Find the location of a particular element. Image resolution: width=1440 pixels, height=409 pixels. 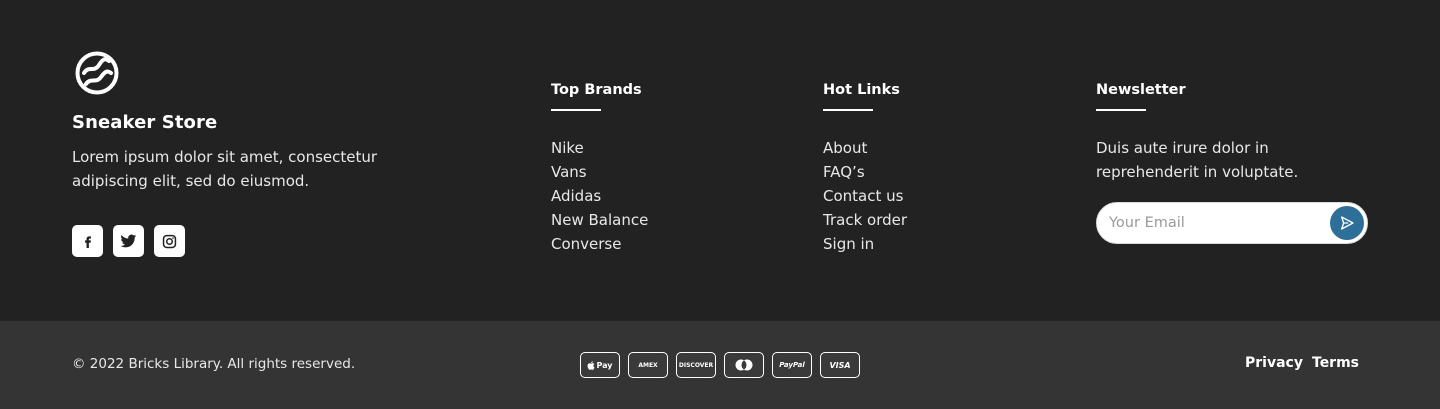

link-track-order: Track order is located at coordinates (865, 220).